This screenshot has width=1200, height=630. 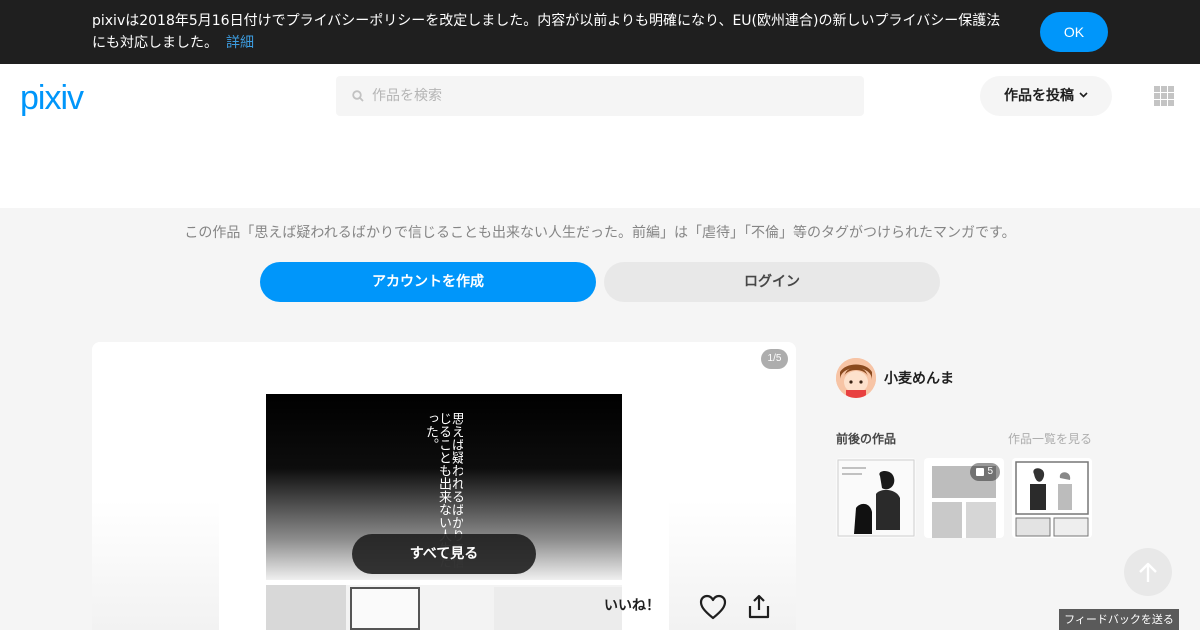 What do you see at coordinates (1164, 96) in the screenshot?
I see `service-menu-icon` at bounding box center [1164, 96].